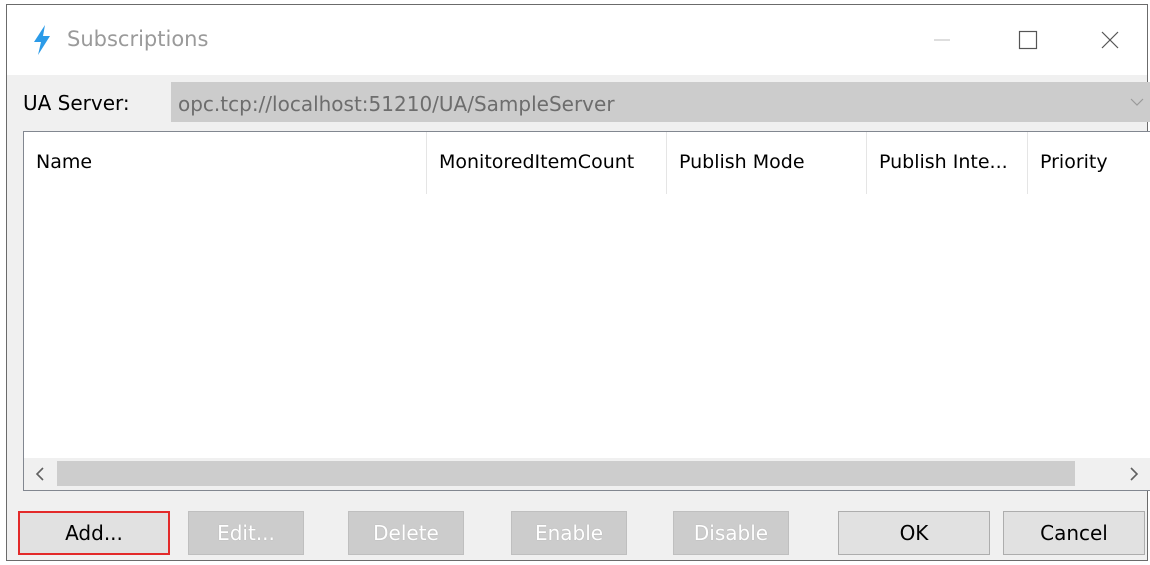 The height and width of the screenshot is (565, 1150). I want to click on maximize-button, so click(1028, 40).